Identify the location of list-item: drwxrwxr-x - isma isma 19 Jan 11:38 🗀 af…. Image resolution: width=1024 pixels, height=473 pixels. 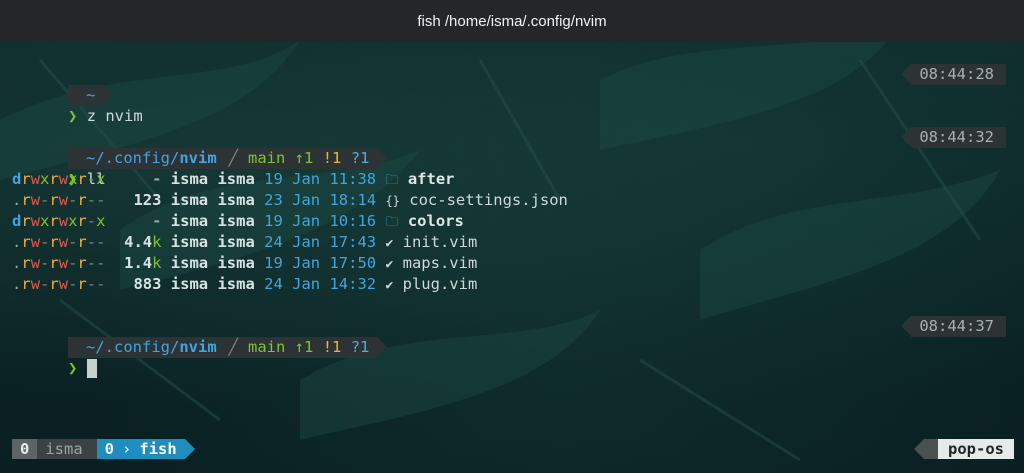
(233, 179).